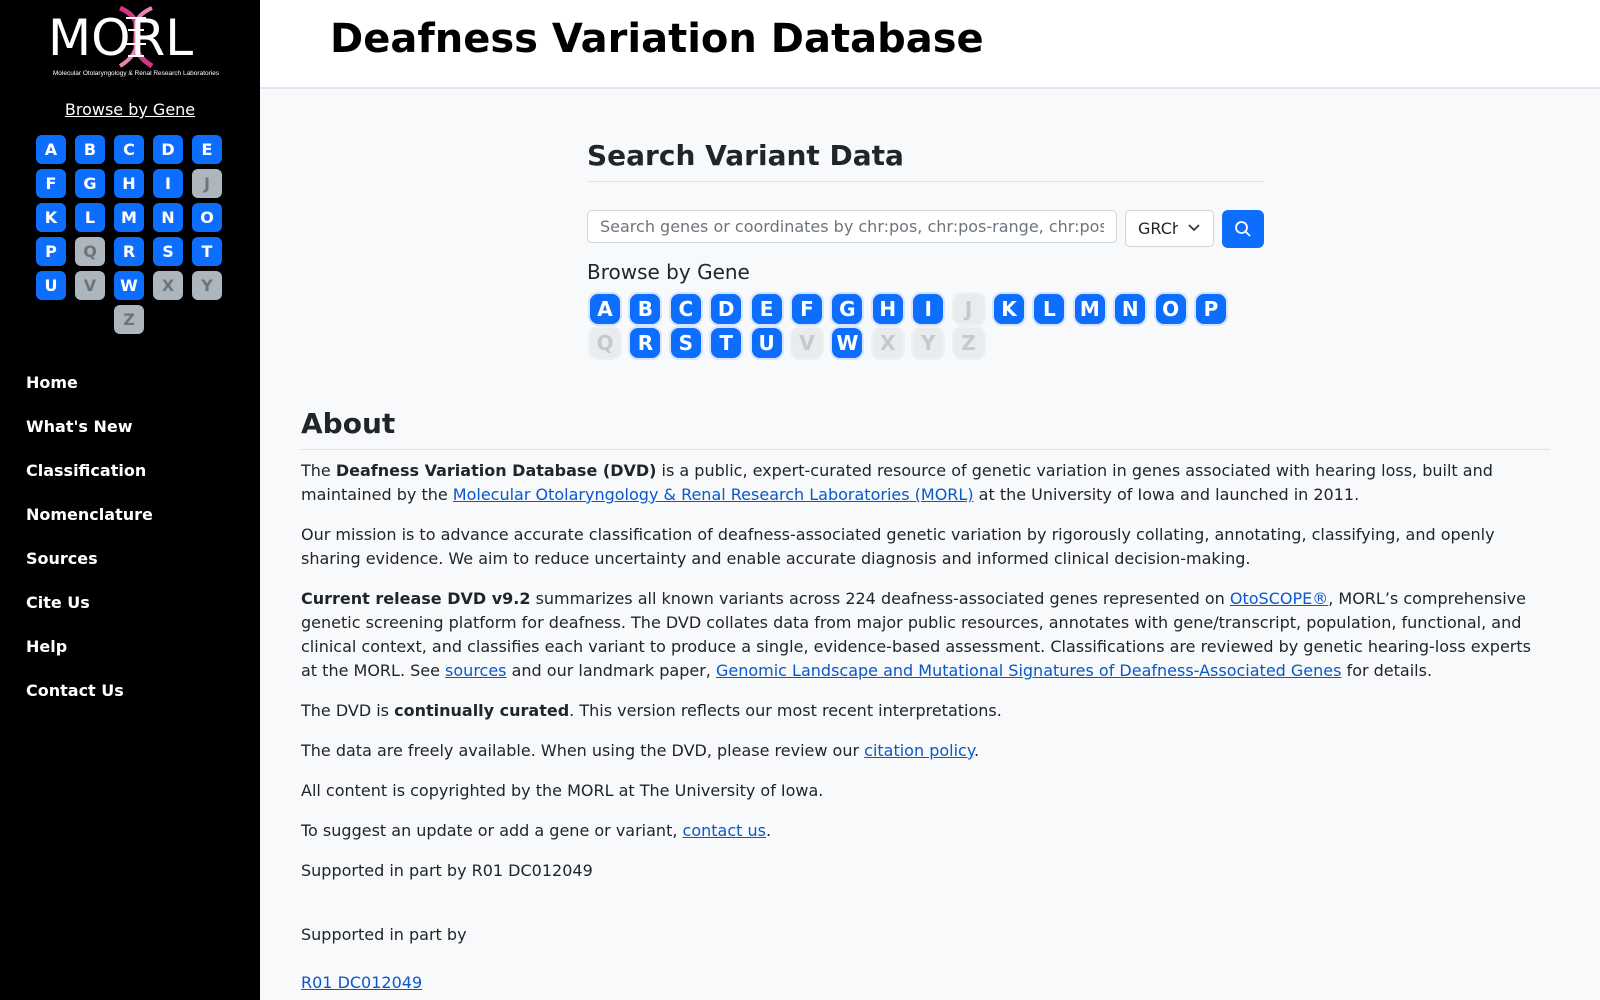 This screenshot has width=1600, height=1000. Describe the element at coordinates (1049, 309) in the screenshot. I see `gene-letter-l: L` at that location.